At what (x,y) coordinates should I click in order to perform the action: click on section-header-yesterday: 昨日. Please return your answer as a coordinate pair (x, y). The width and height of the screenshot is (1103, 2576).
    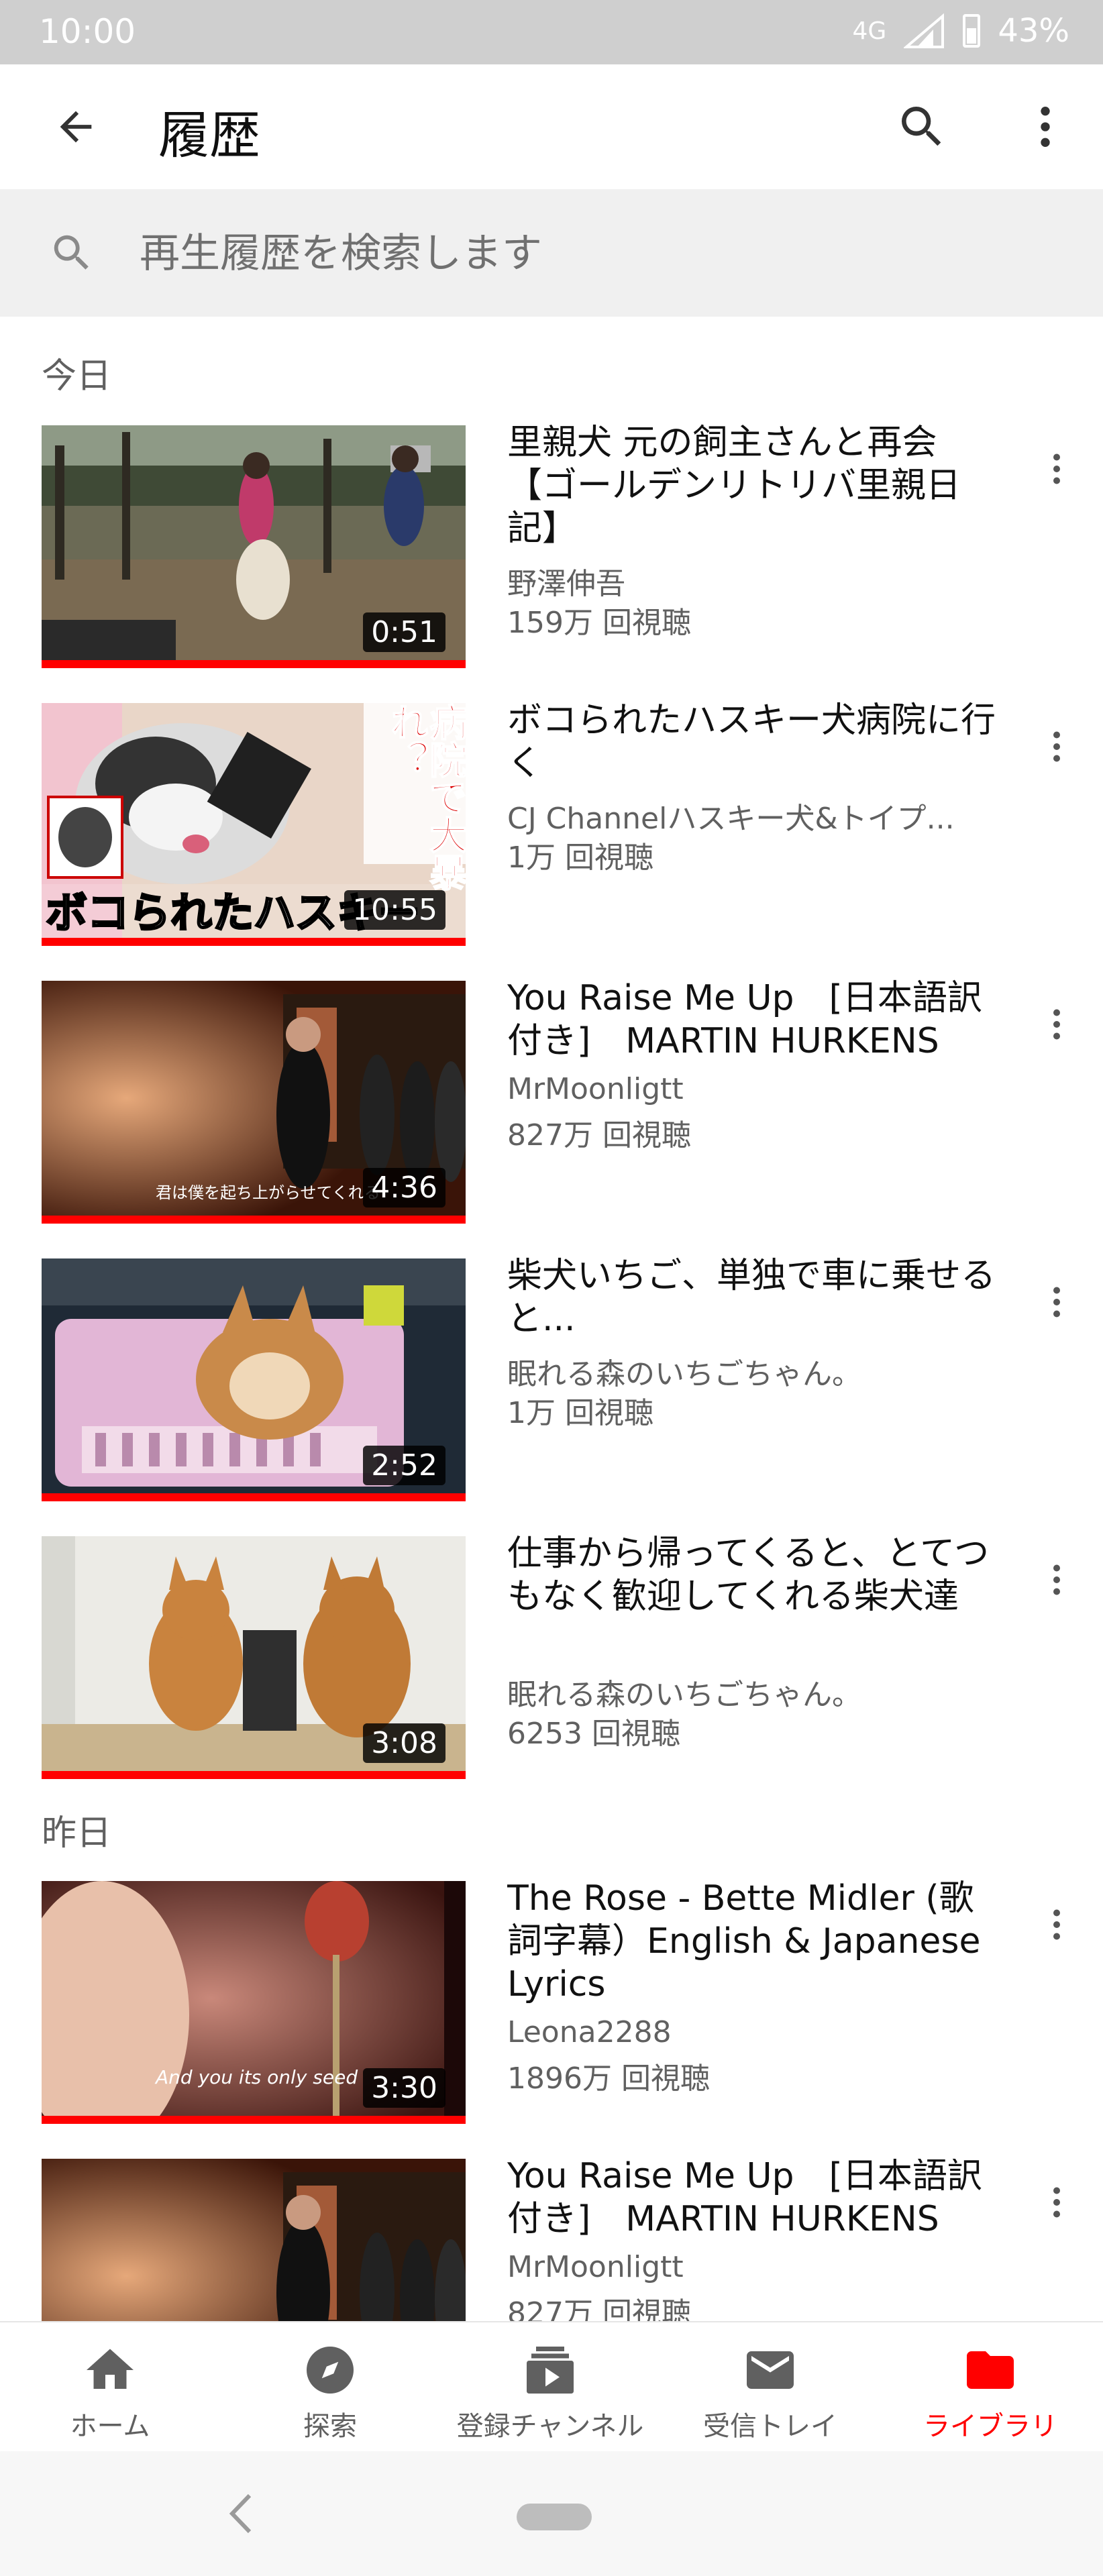
    Looking at the image, I should click on (77, 1833).